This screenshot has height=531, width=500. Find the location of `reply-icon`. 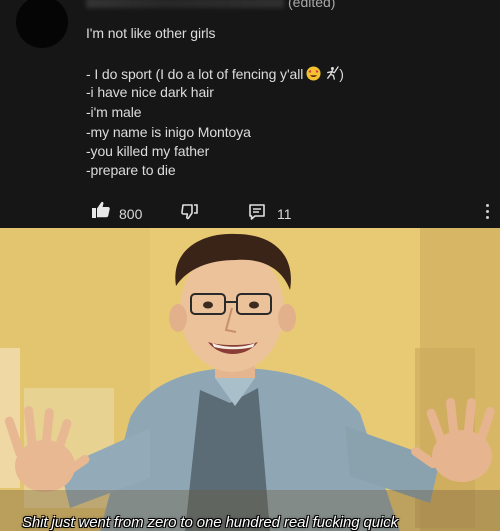

reply-icon is located at coordinates (257, 212).